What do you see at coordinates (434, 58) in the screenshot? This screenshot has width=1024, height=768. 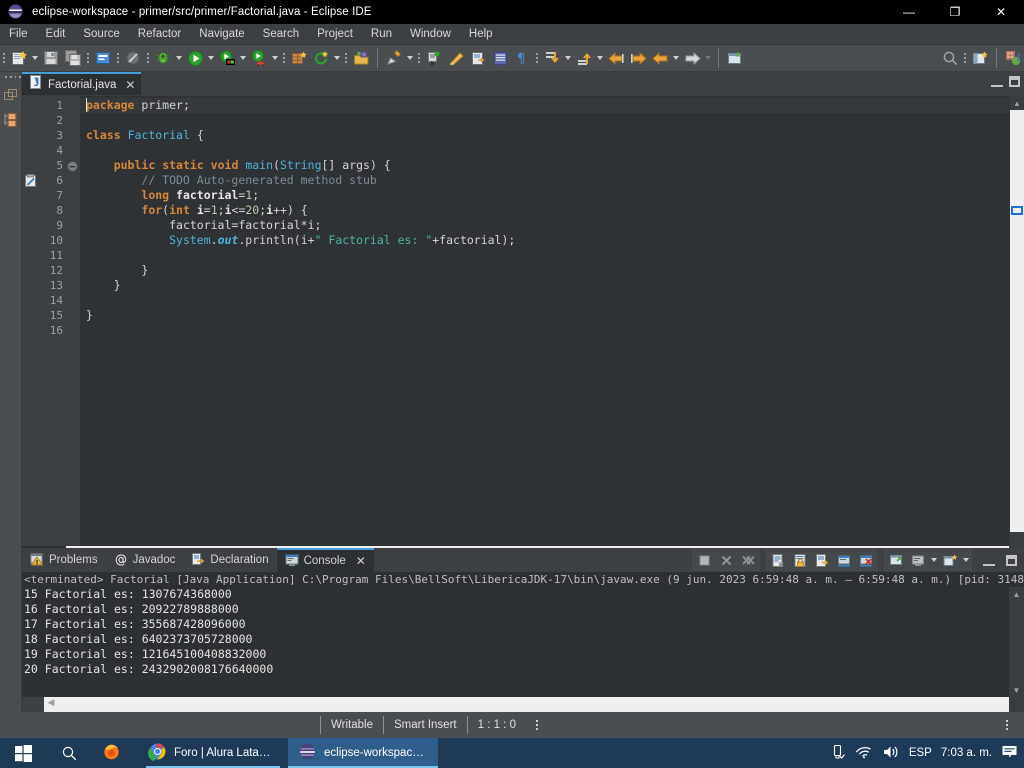 I see `toggle-breadcrumb-icon` at bounding box center [434, 58].